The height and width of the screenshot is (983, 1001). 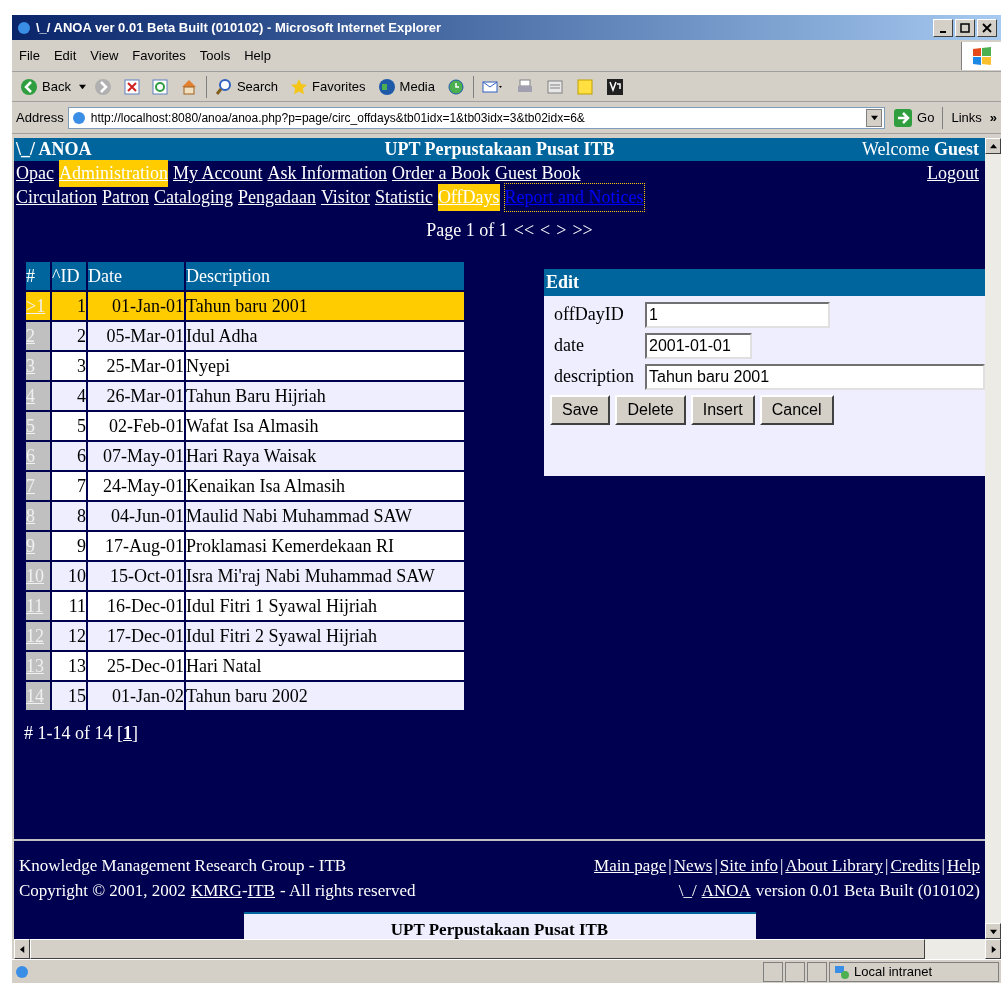 What do you see at coordinates (69, 575) in the screenshot?
I see `table-cell: 10` at bounding box center [69, 575].